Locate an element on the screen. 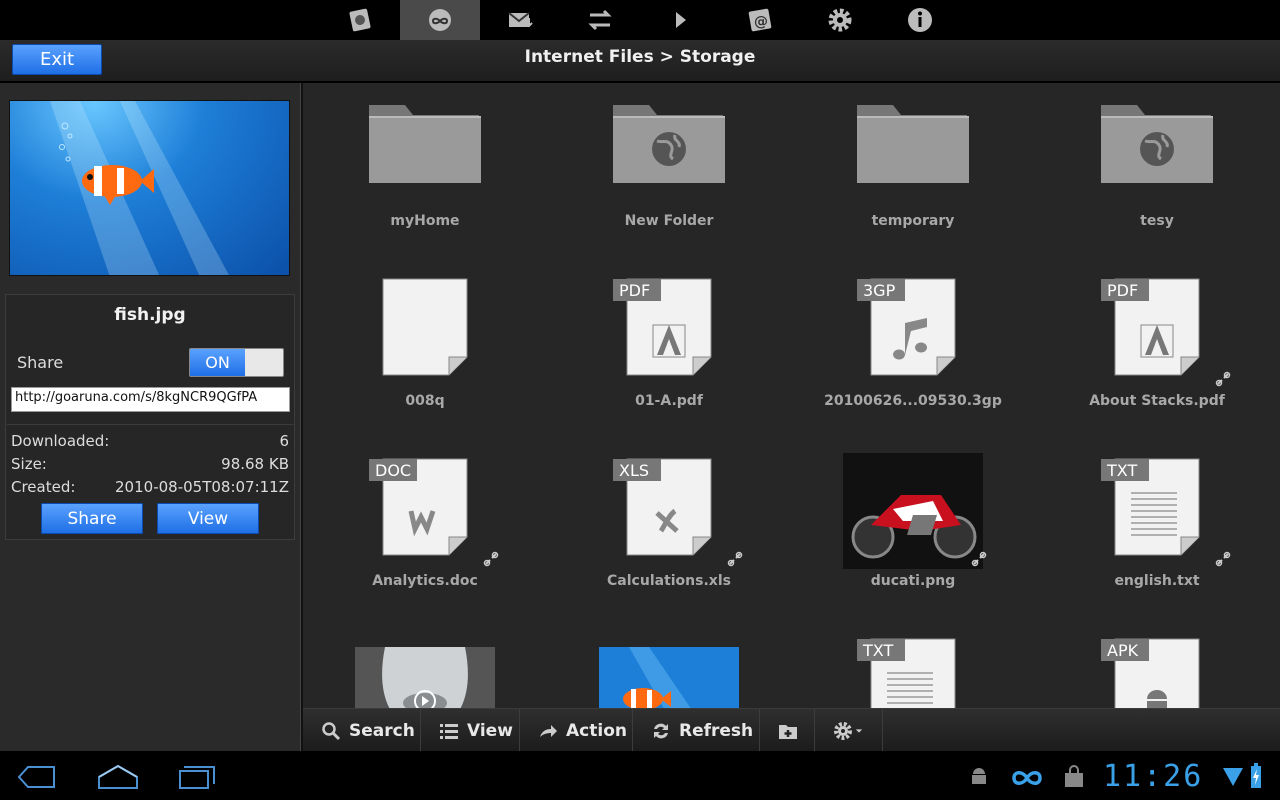 This screenshot has width=1280, height=800. svg-text: TXT is located at coordinates (877, 650).